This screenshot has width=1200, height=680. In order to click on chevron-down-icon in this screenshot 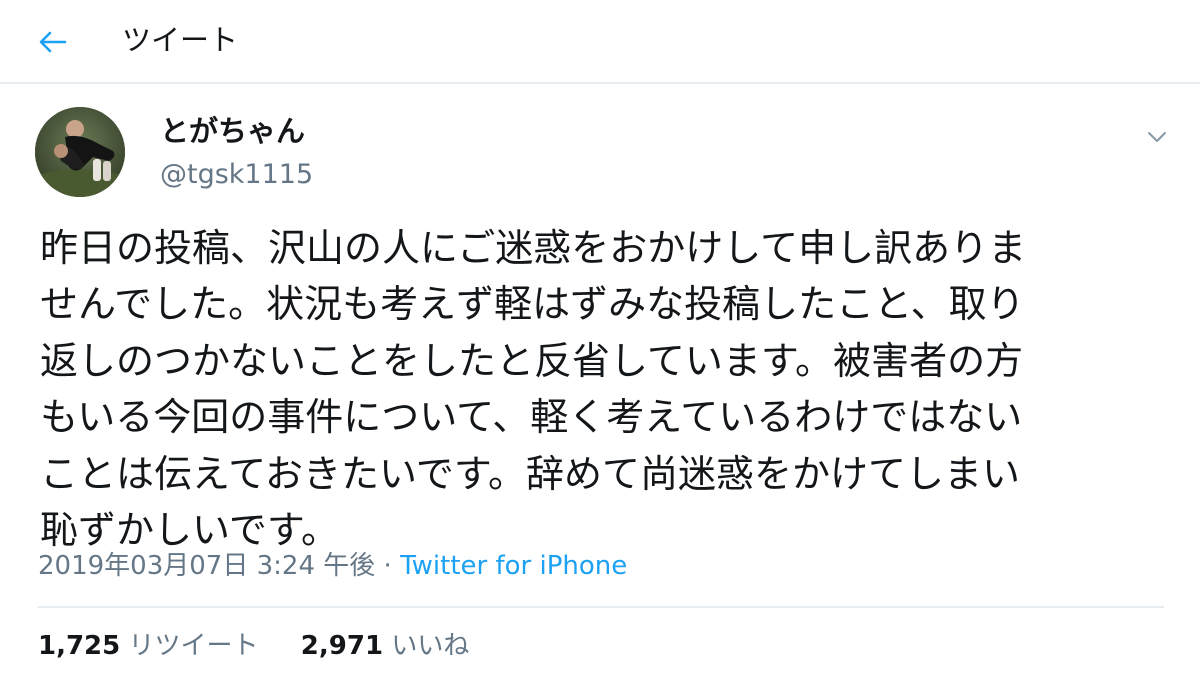, I will do `click(1157, 137)`.